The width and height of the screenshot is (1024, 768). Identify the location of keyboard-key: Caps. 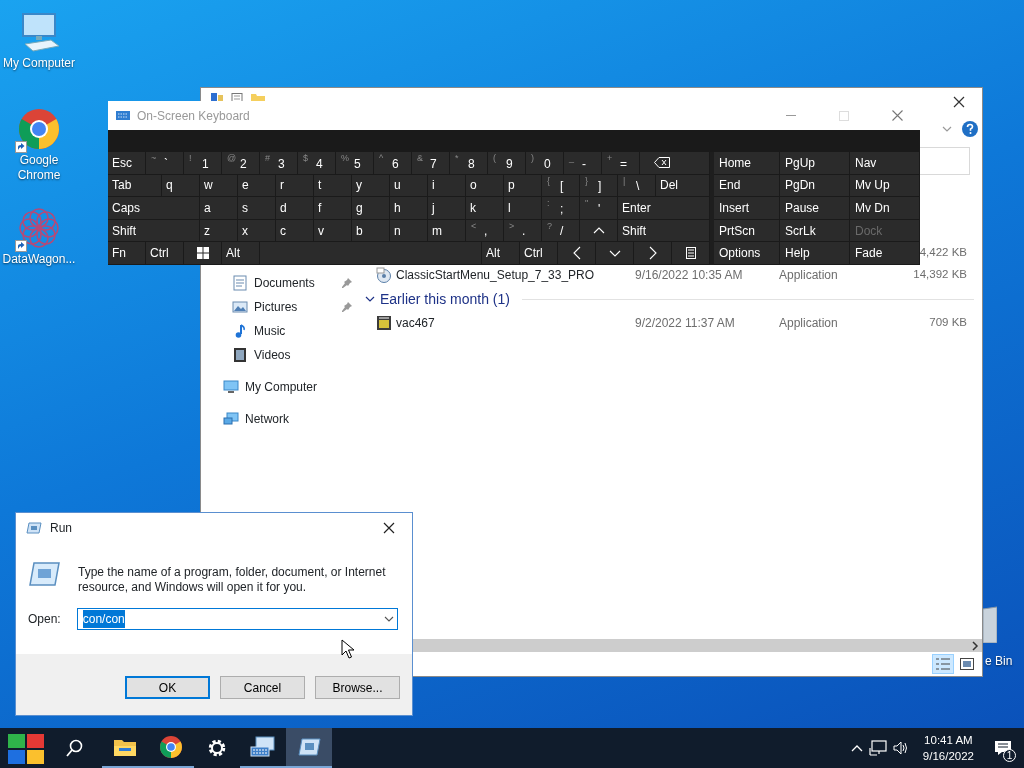
(154, 208).